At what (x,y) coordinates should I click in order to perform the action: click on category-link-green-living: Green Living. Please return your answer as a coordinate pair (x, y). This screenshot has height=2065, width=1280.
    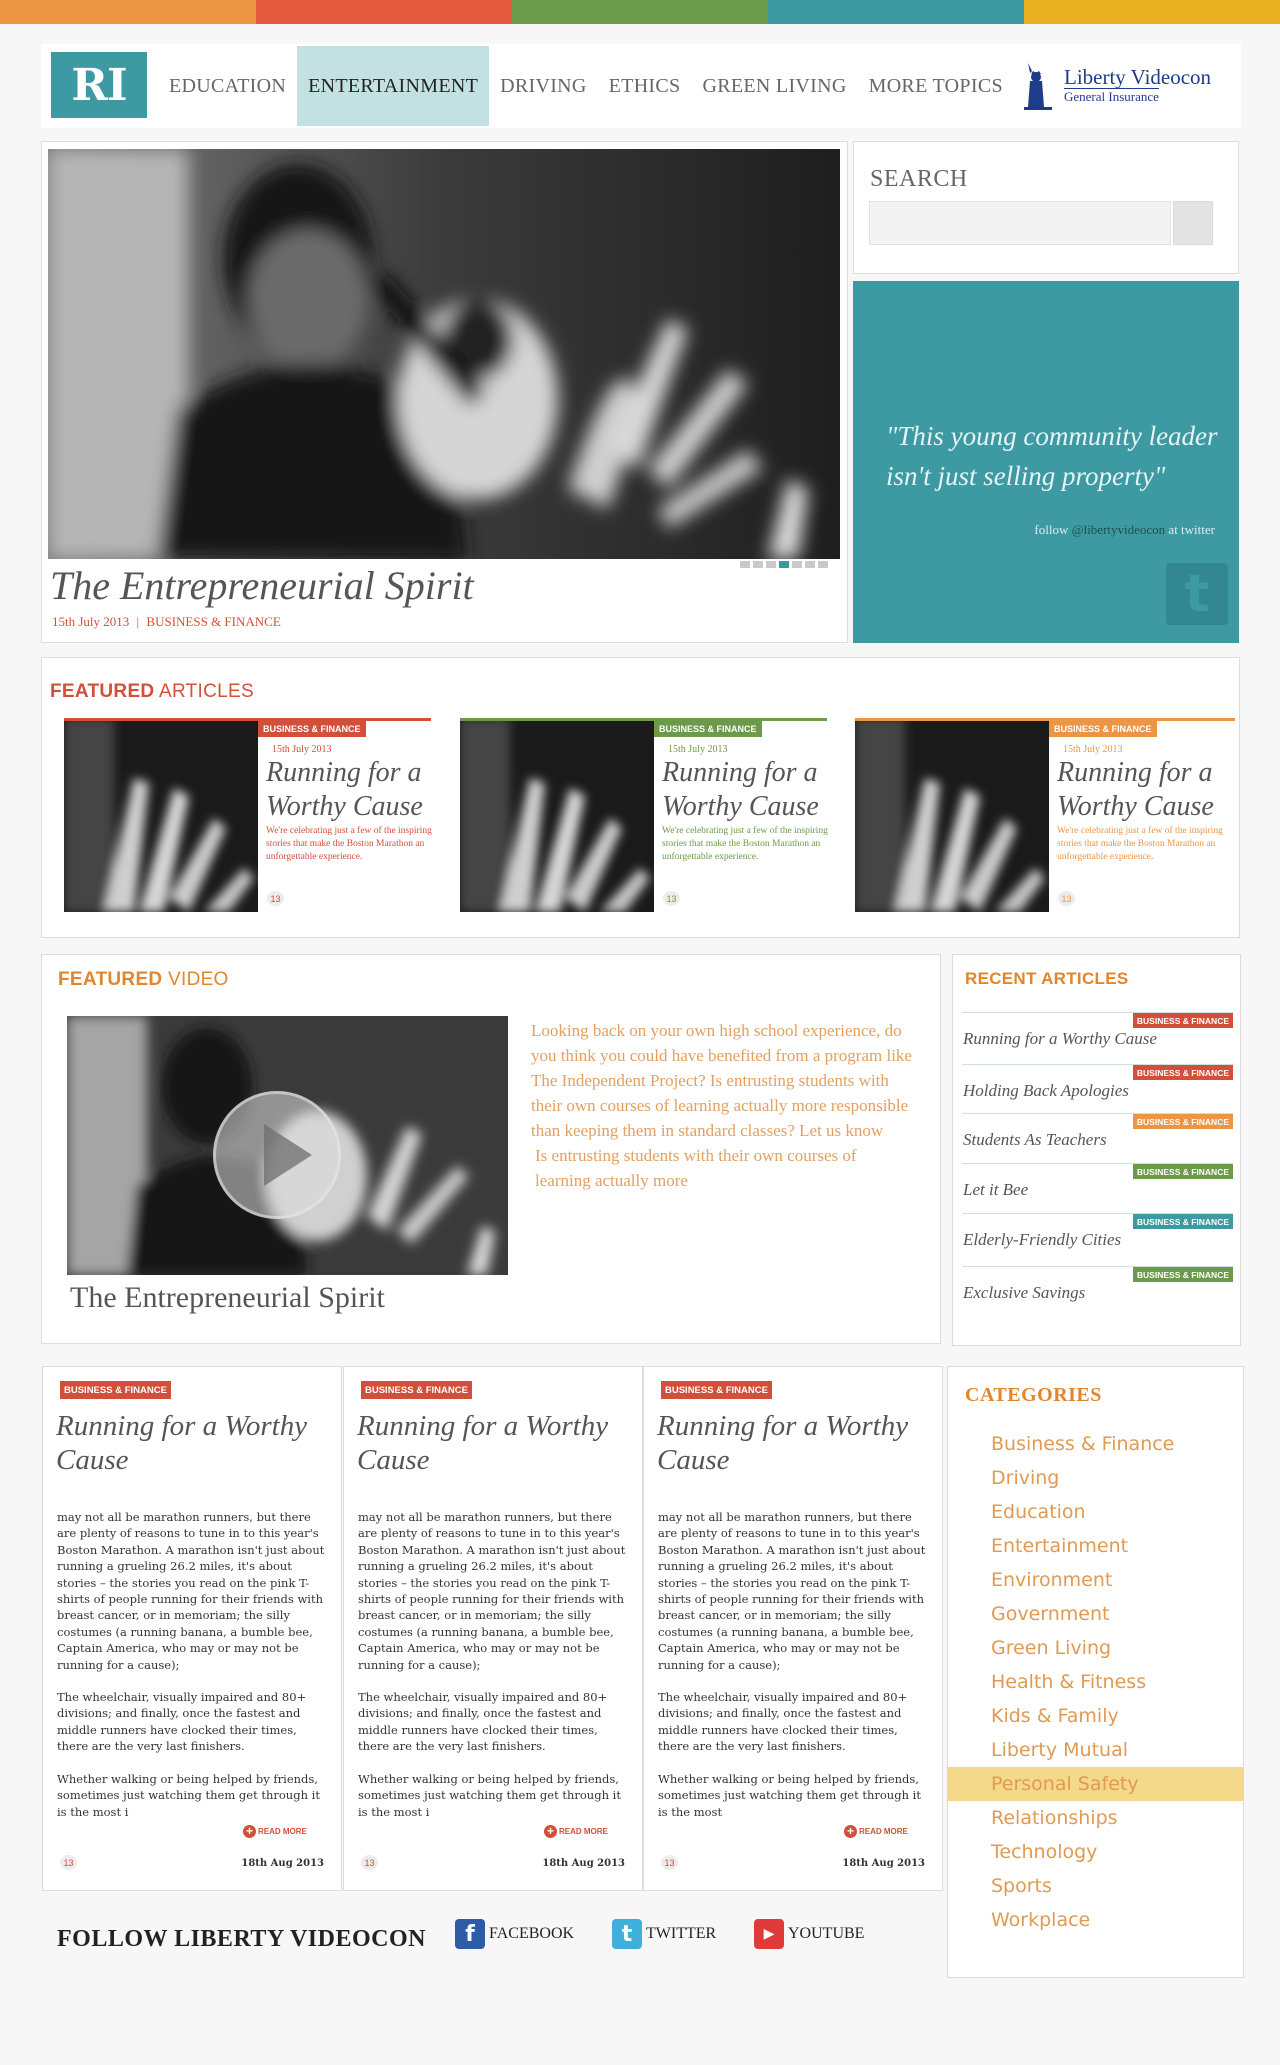
    Looking at the image, I should click on (1095, 1648).